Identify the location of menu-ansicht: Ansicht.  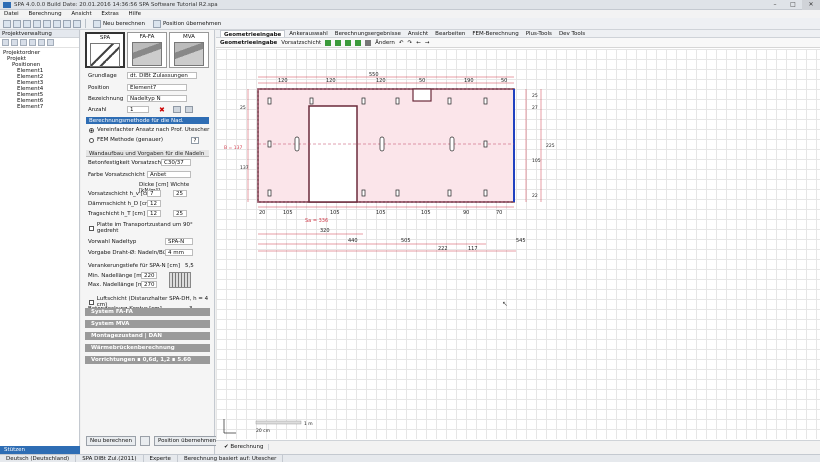
(81, 14).